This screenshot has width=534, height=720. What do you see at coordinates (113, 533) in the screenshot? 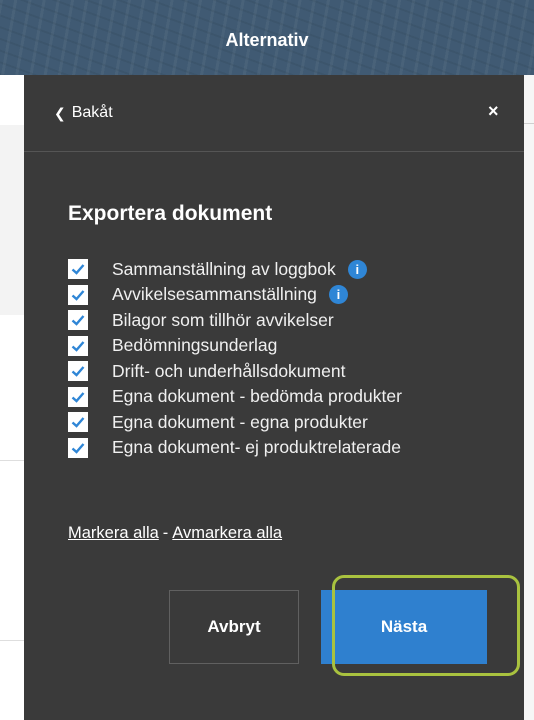
I see `select-all-link: Markera alla` at bounding box center [113, 533].